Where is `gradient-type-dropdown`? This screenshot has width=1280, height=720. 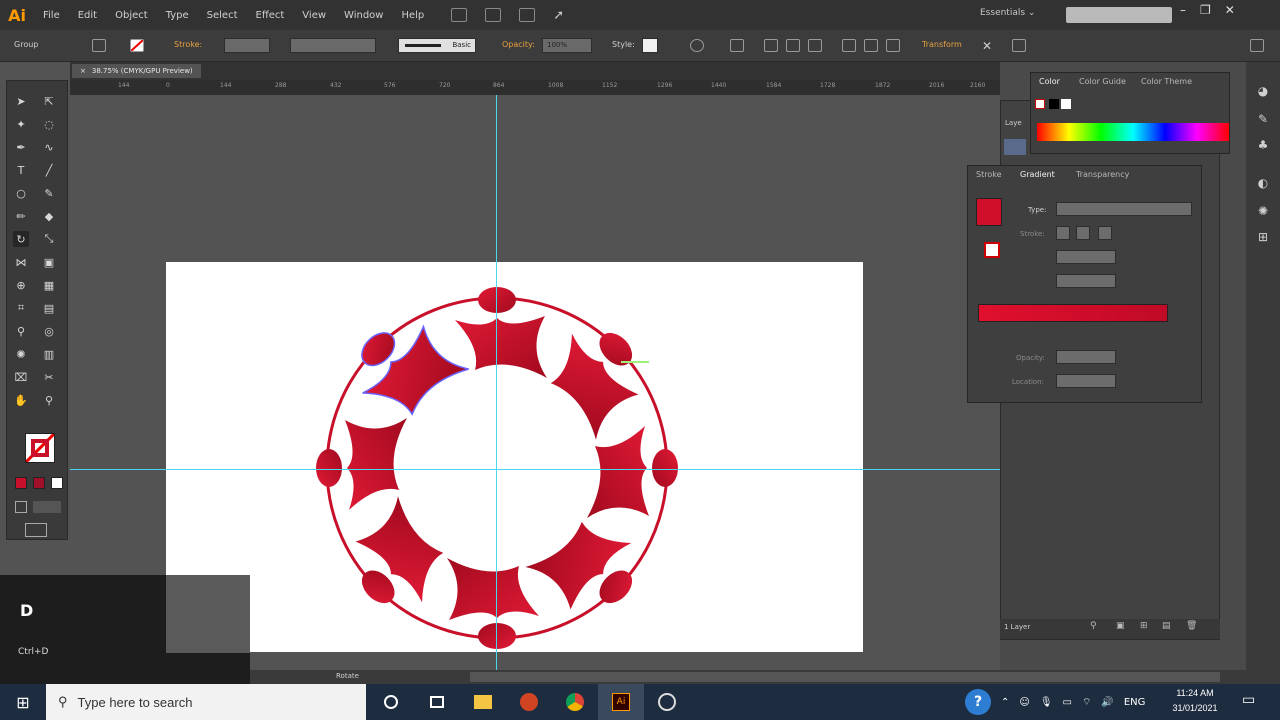
gradient-type-dropdown is located at coordinates (1124, 209).